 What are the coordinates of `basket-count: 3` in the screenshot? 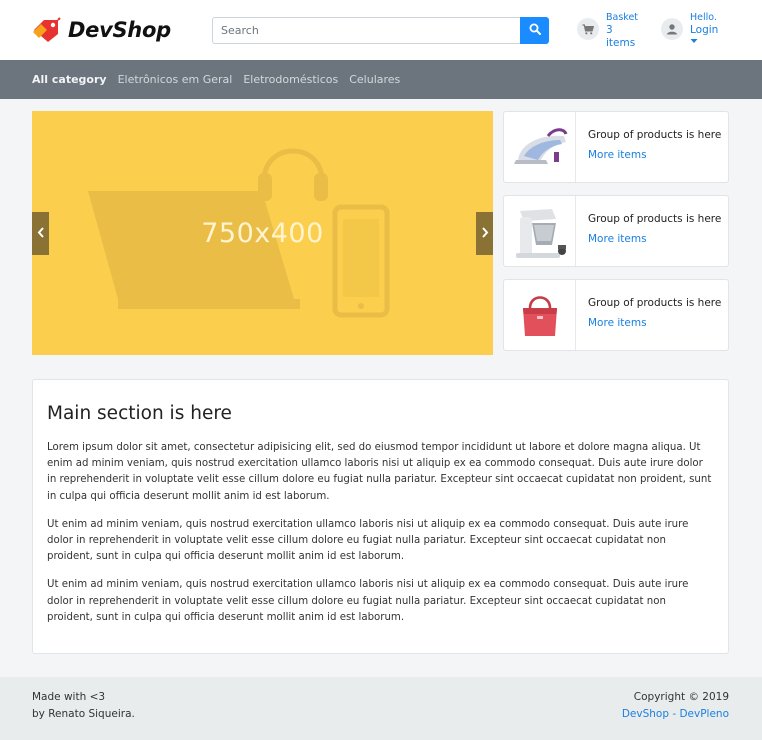 It's located at (609, 30).